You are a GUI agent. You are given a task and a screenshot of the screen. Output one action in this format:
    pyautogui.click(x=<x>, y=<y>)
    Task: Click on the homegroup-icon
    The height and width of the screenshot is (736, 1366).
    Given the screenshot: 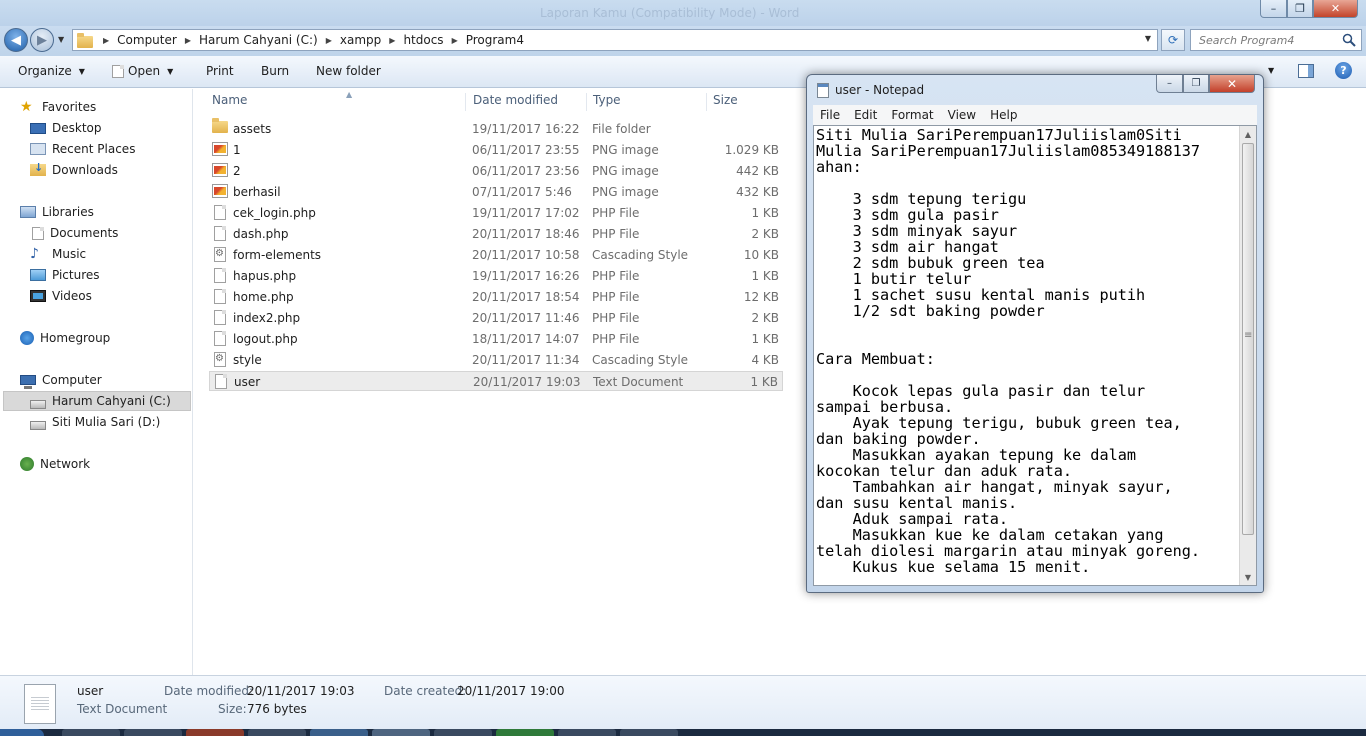 What is the action you would take?
    pyautogui.click(x=27, y=338)
    